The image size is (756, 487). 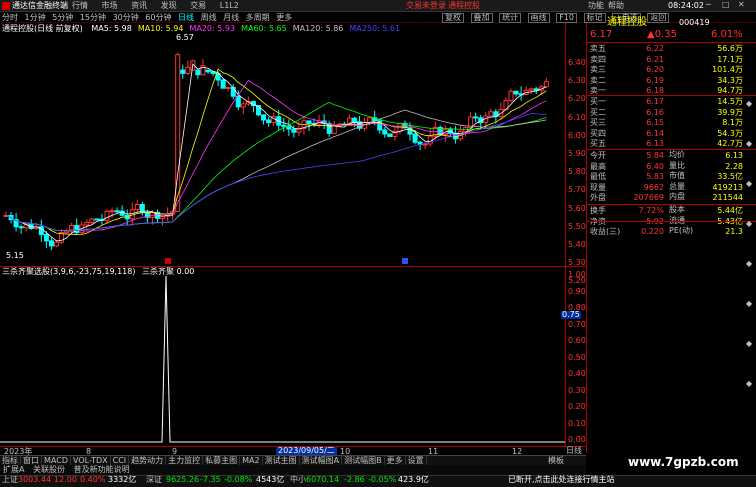 What do you see at coordinates (708, 5) in the screenshot?
I see `minimize-icon: ─` at bounding box center [708, 5].